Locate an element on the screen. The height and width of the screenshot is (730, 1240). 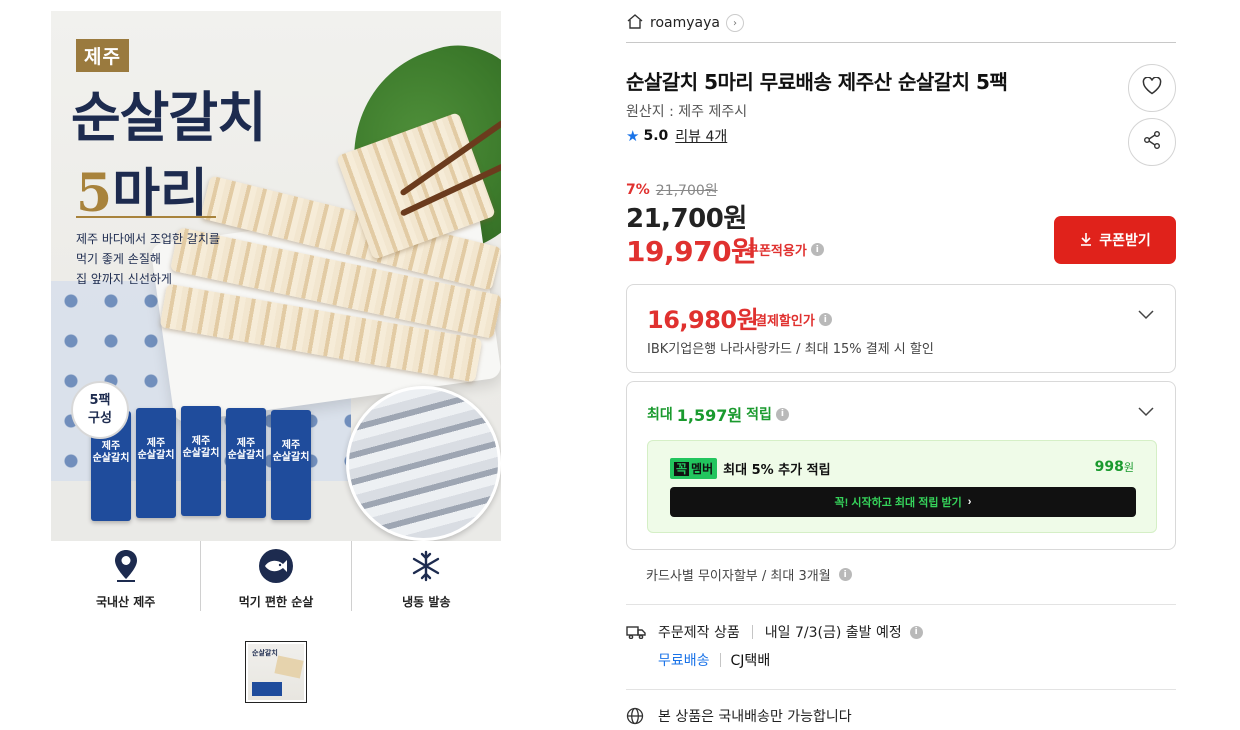
product-origin: 원산지 : 제주 제주시 is located at coordinates (687, 112).